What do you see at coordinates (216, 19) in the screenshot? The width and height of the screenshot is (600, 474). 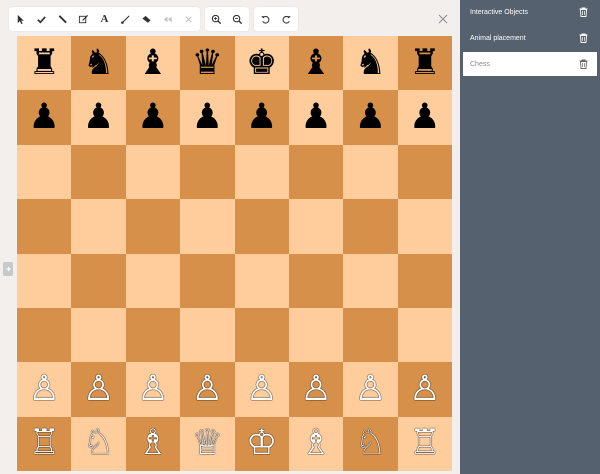 I see `zoom-in-button` at bounding box center [216, 19].